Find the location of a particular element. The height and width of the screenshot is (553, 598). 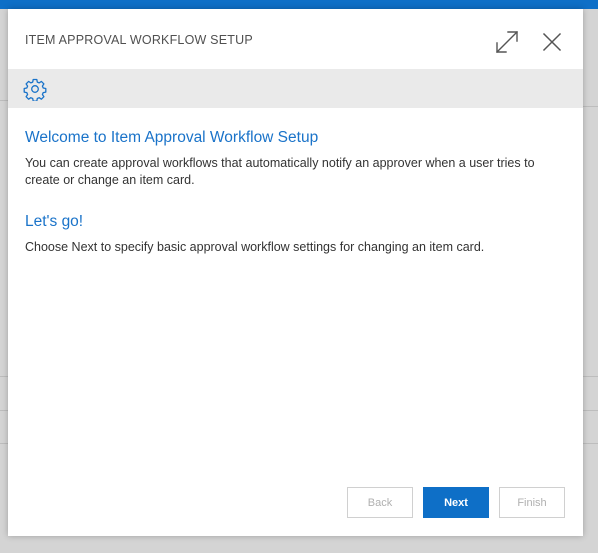

dialog-toolbar is located at coordinates (295, 88).